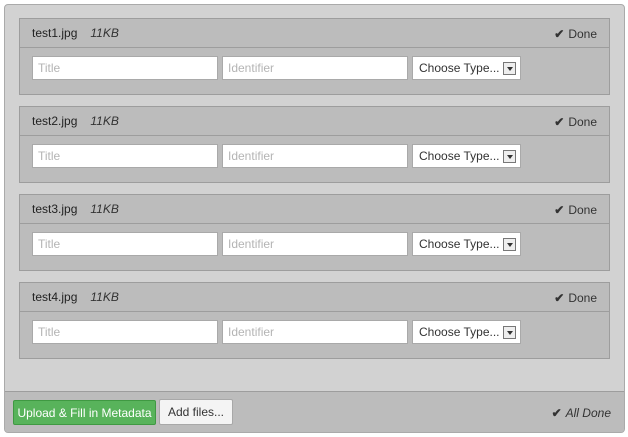  What do you see at coordinates (314, 121) in the screenshot?
I see `file-header: test2.jpg 11KB ✔ Done` at bounding box center [314, 121].